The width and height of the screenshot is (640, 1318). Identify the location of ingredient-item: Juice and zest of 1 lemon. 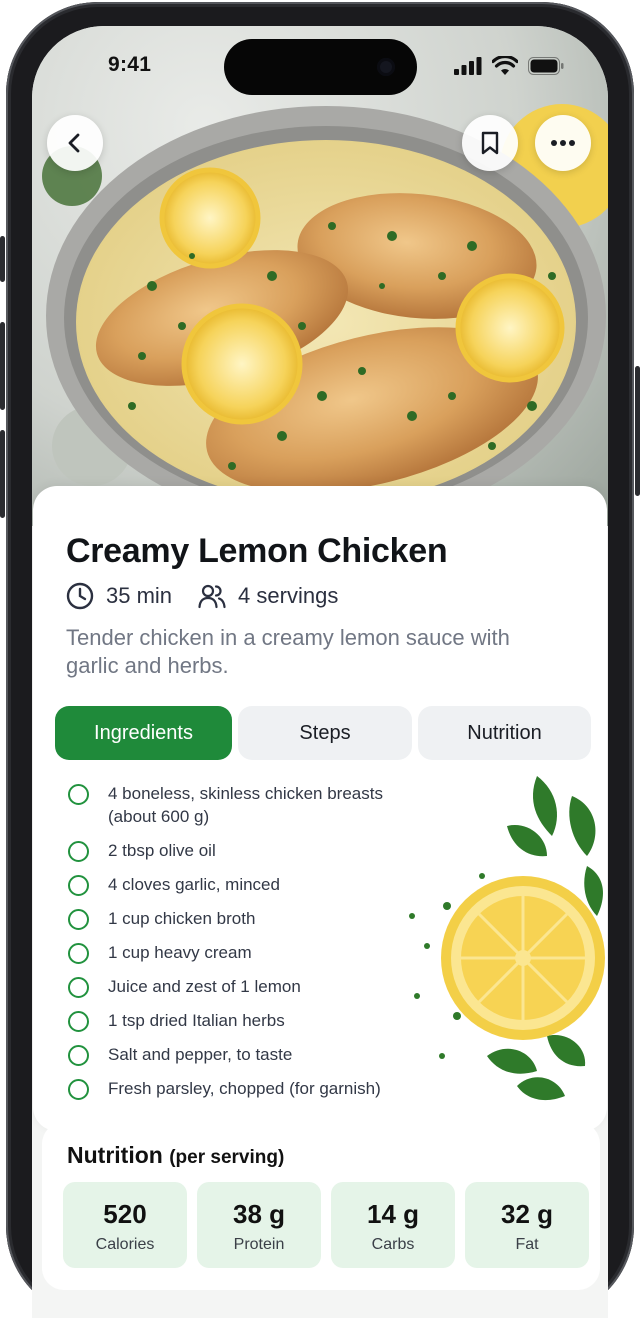
(248, 986).